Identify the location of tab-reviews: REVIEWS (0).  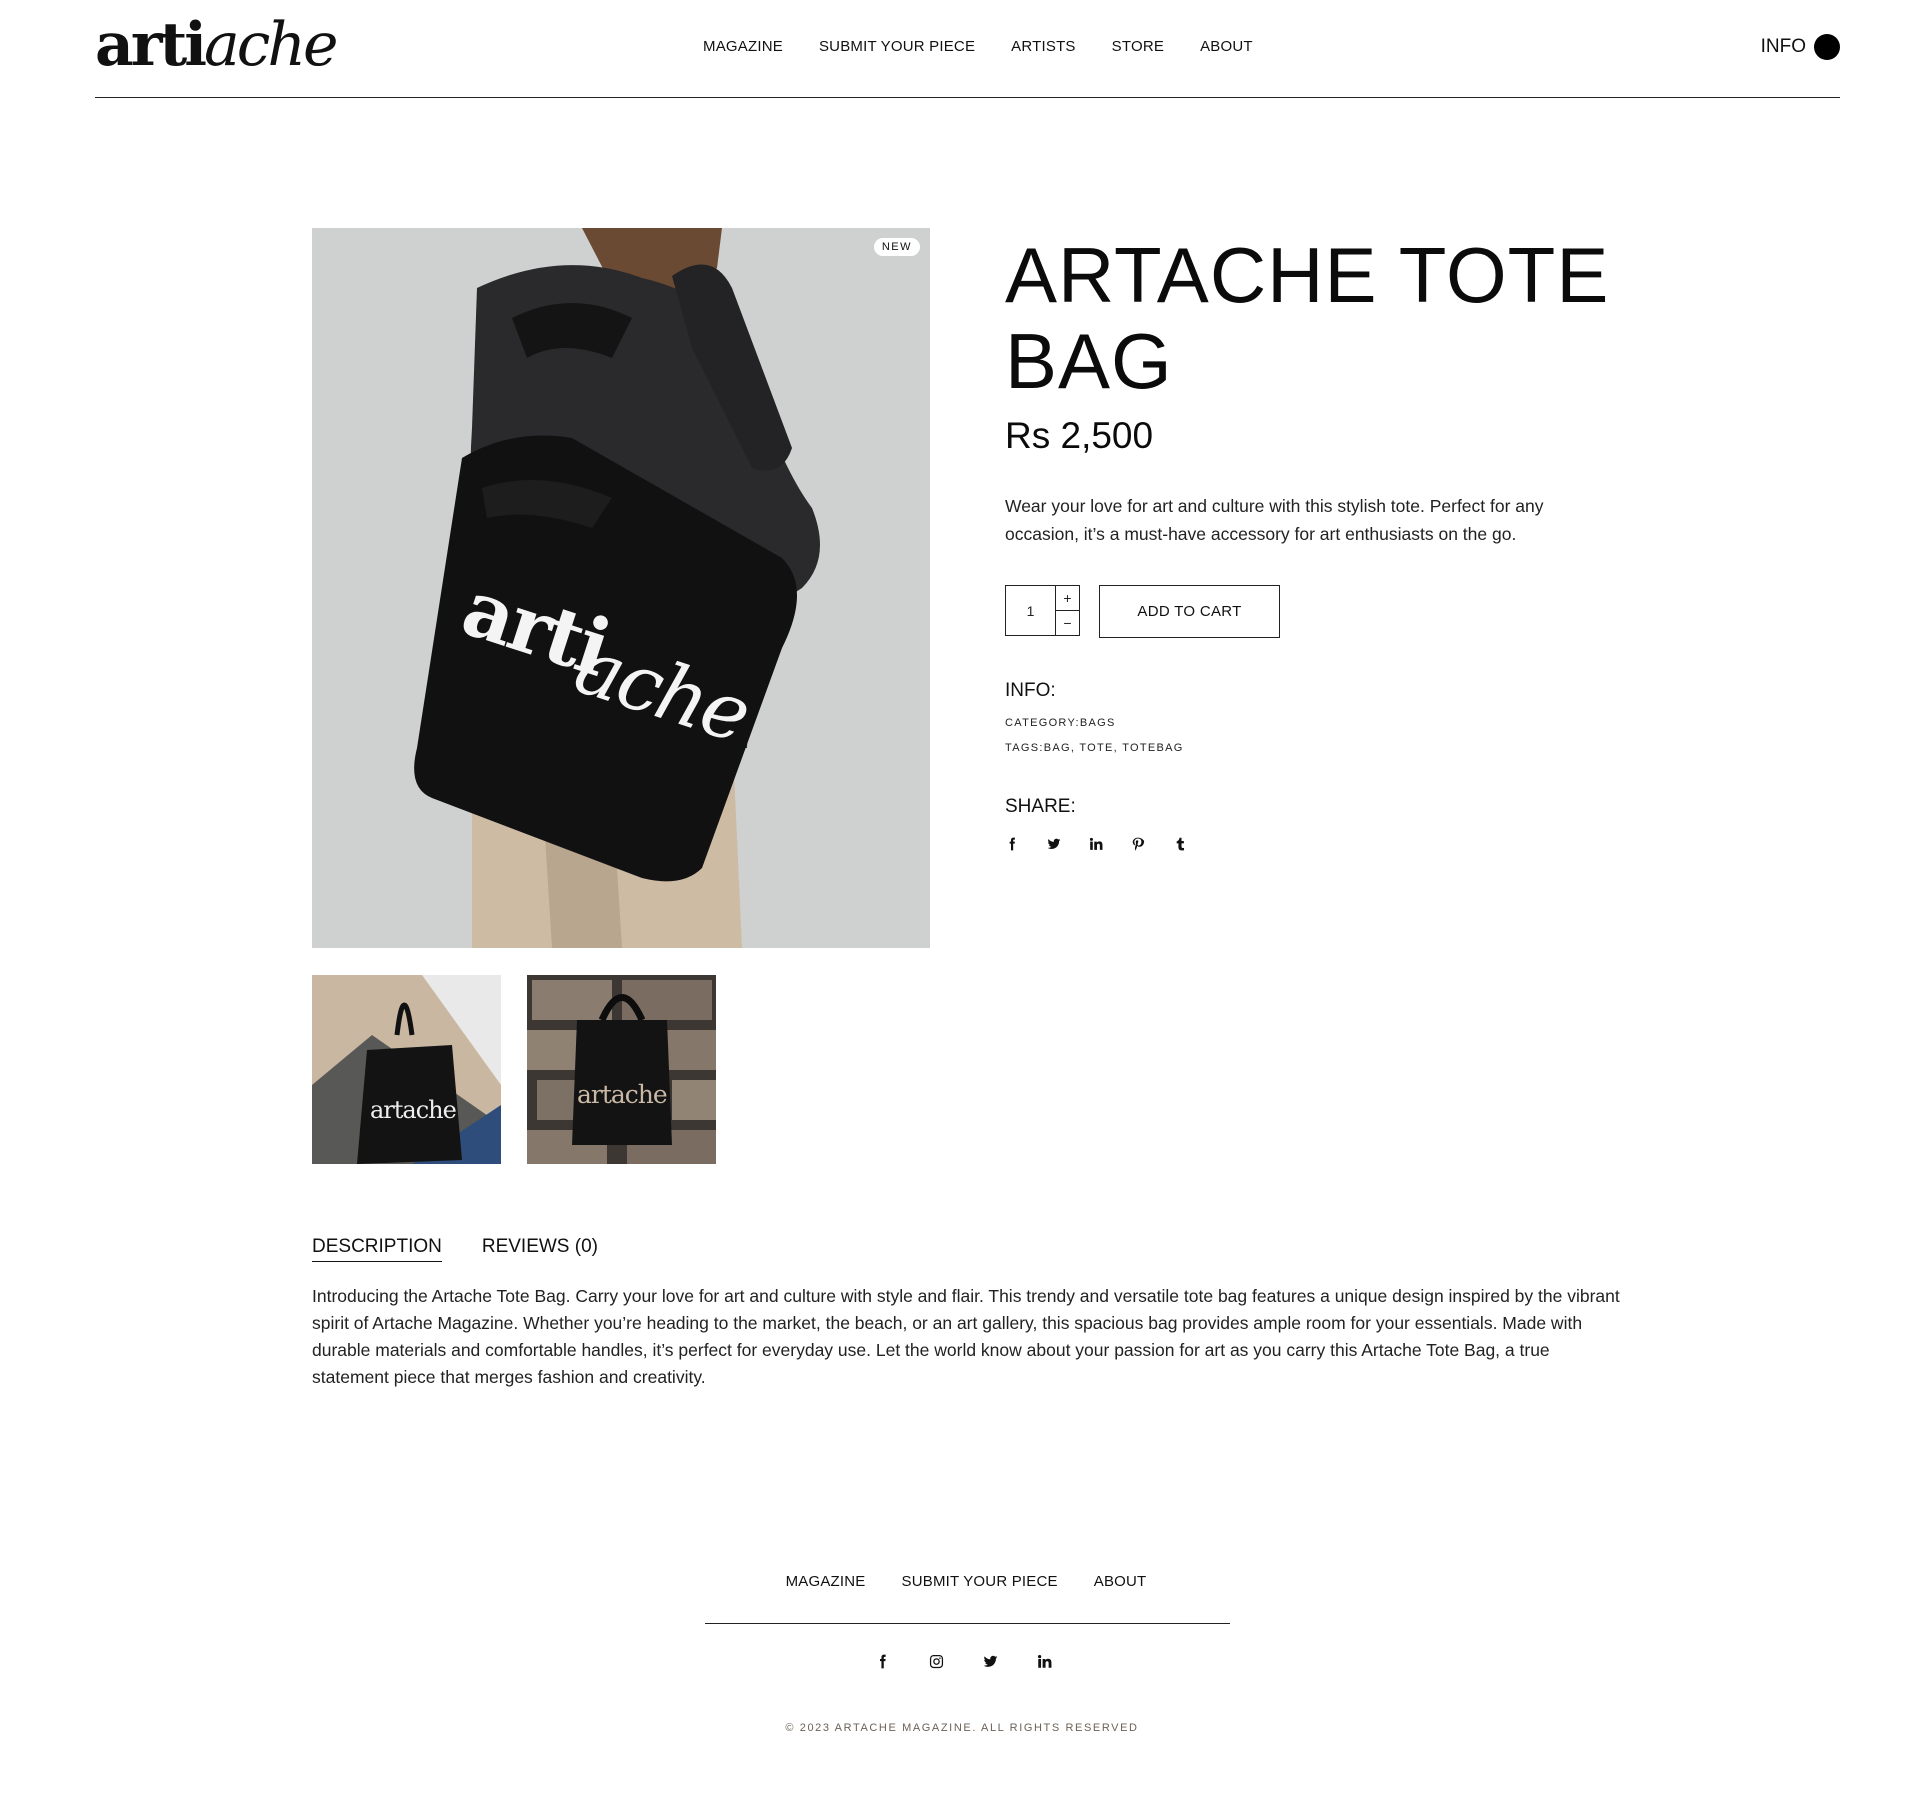
(540, 1249).